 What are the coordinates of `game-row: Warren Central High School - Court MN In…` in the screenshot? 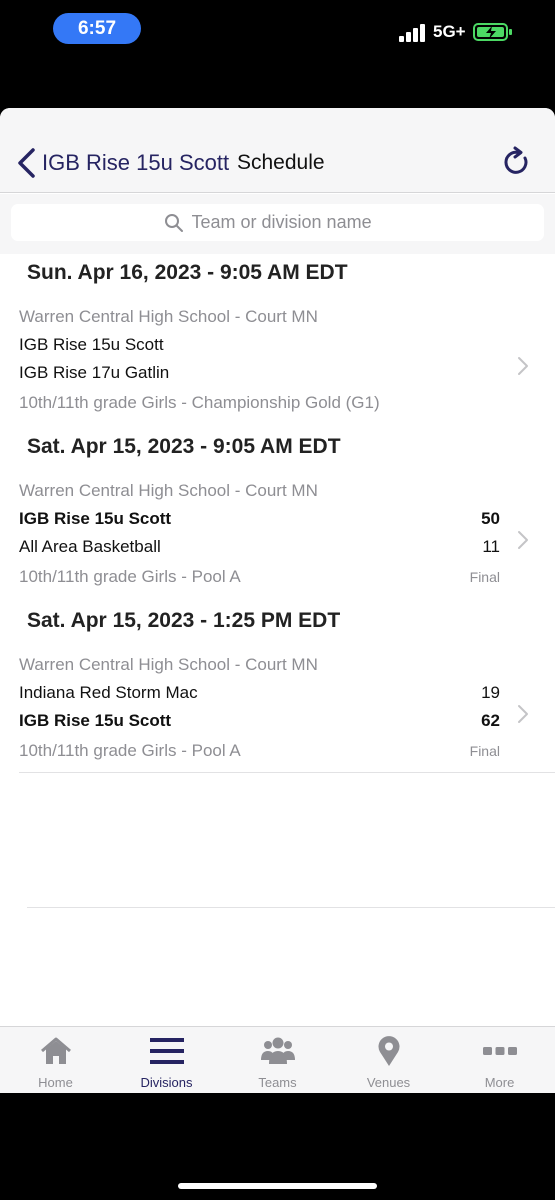 It's located at (277, 707).